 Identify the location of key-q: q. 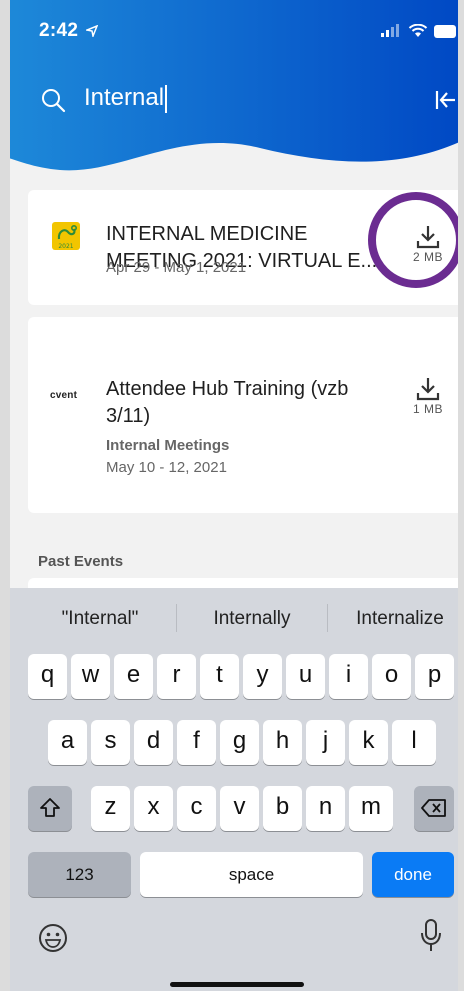
(47, 676).